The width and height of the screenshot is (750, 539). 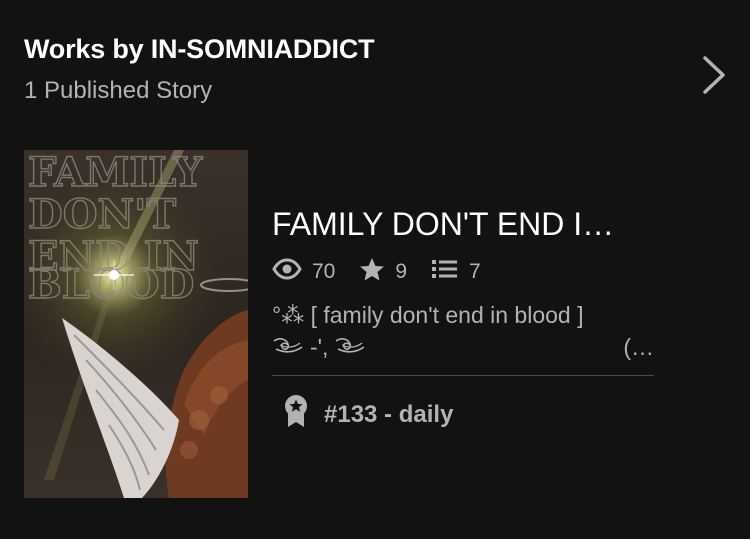 I want to click on star-icon, so click(x=377, y=272).